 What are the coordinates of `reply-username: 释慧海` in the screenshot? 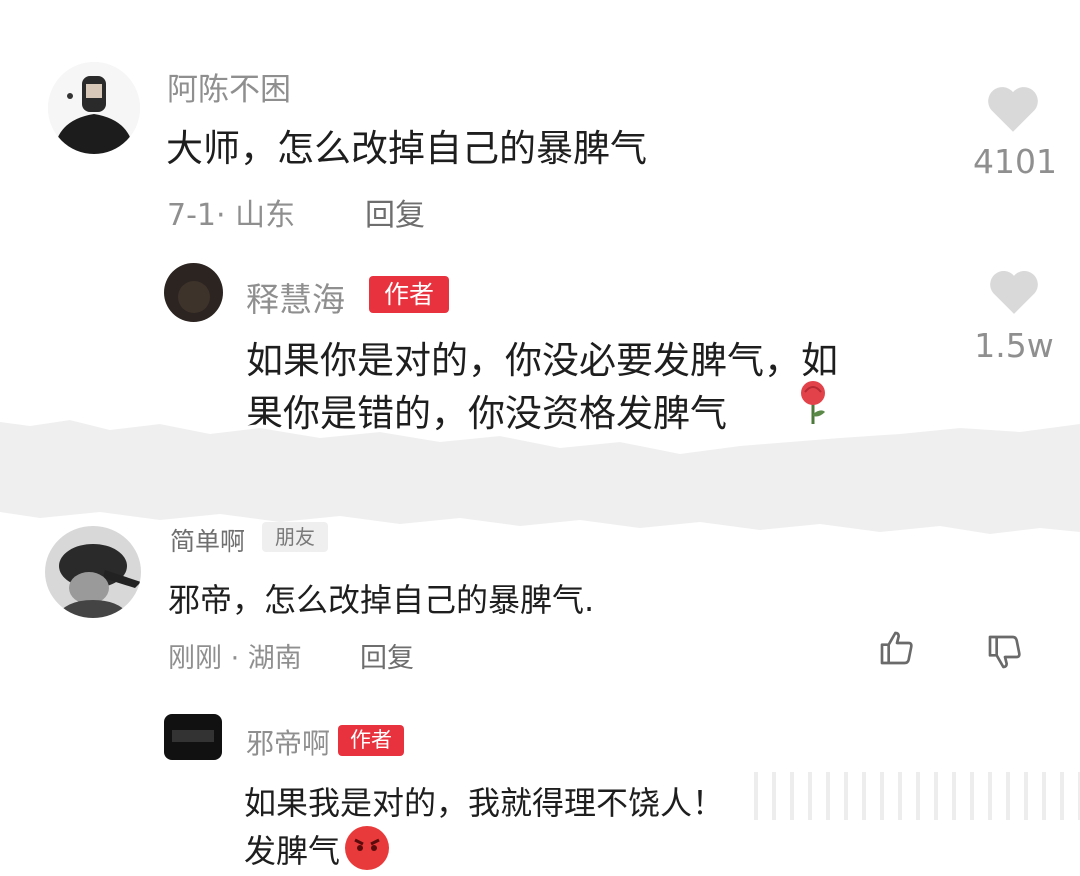 It's located at (295, 297).